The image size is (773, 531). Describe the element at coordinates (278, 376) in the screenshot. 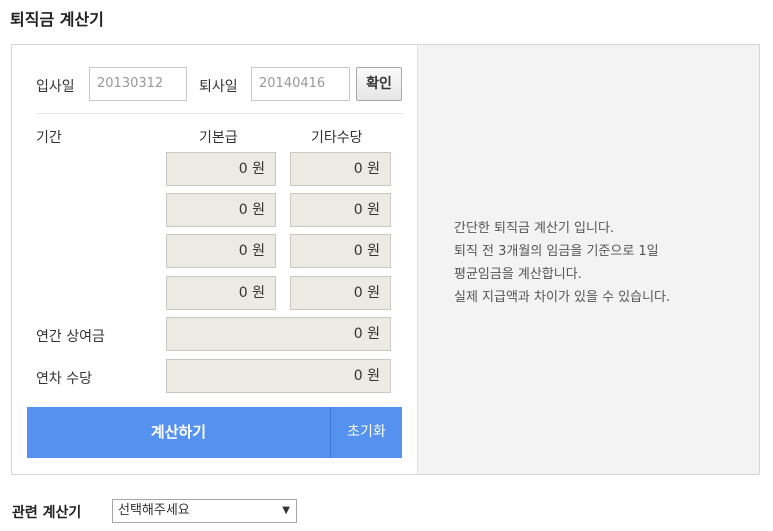

I see `annual-leave-pay-input: 0 원` at that location.